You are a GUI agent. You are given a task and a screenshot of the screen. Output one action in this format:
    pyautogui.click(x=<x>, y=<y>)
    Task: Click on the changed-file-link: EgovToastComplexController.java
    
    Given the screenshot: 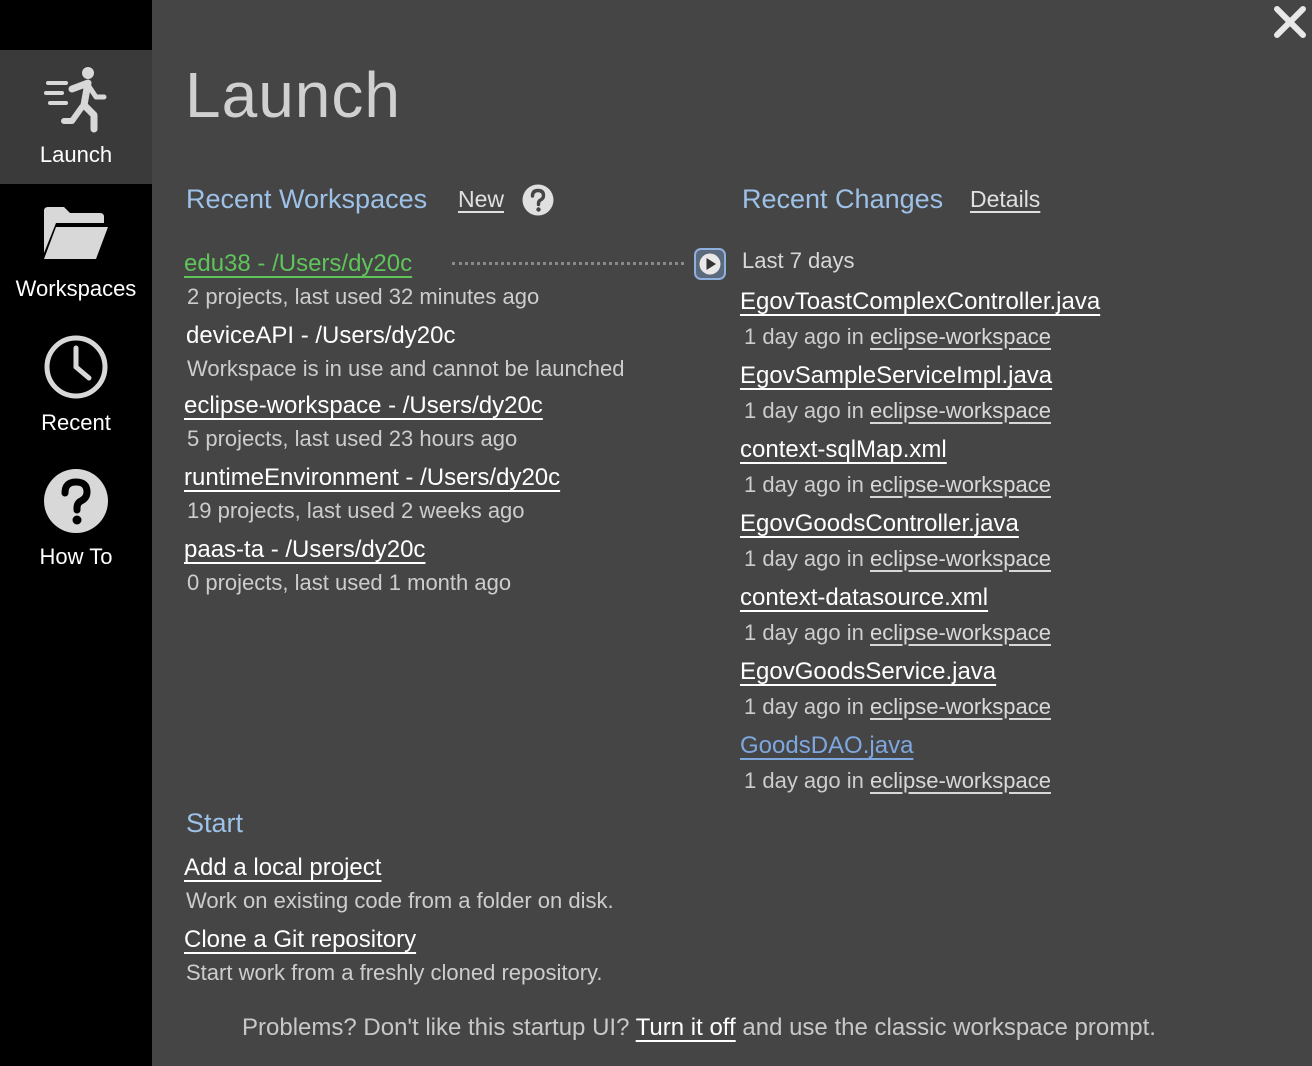 What is the action you would take?
    pyautogui.click(x=920, y=302)
    